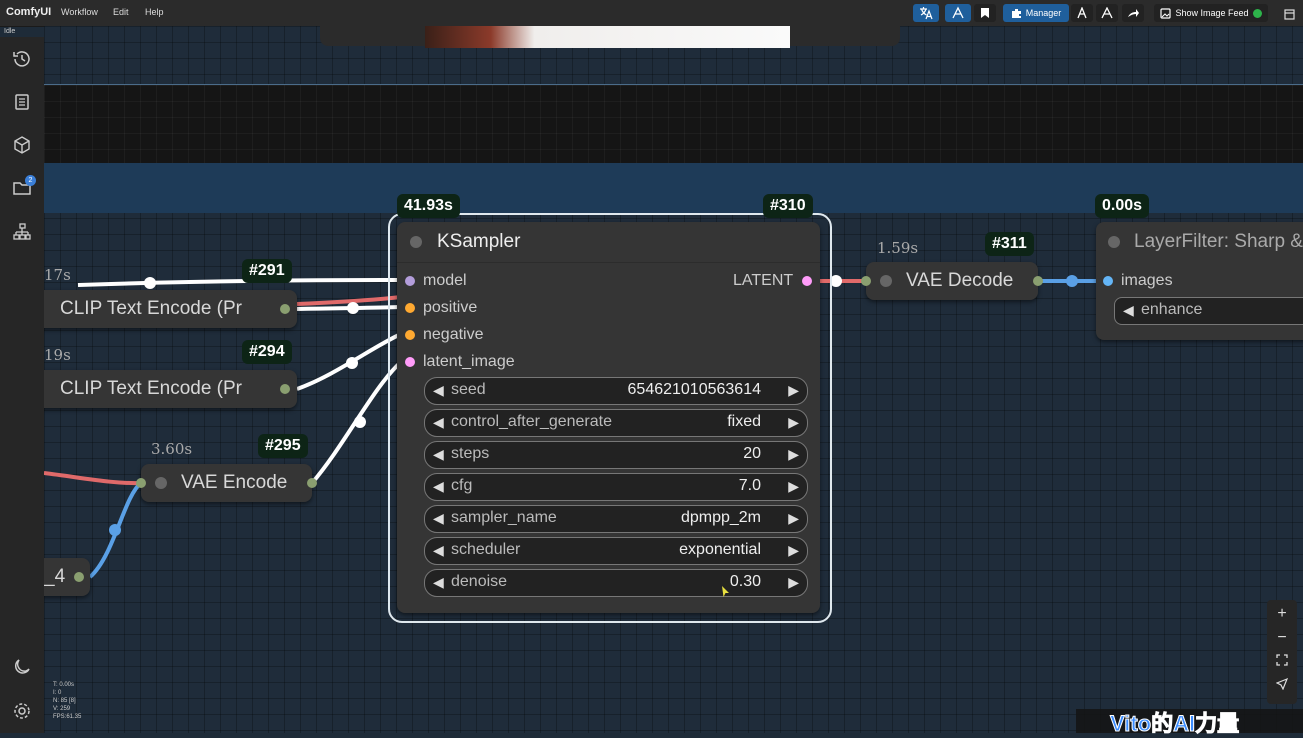  I want to click on denoise-widget: ◀ denoise 0.30 ▶, so click(616, 583).